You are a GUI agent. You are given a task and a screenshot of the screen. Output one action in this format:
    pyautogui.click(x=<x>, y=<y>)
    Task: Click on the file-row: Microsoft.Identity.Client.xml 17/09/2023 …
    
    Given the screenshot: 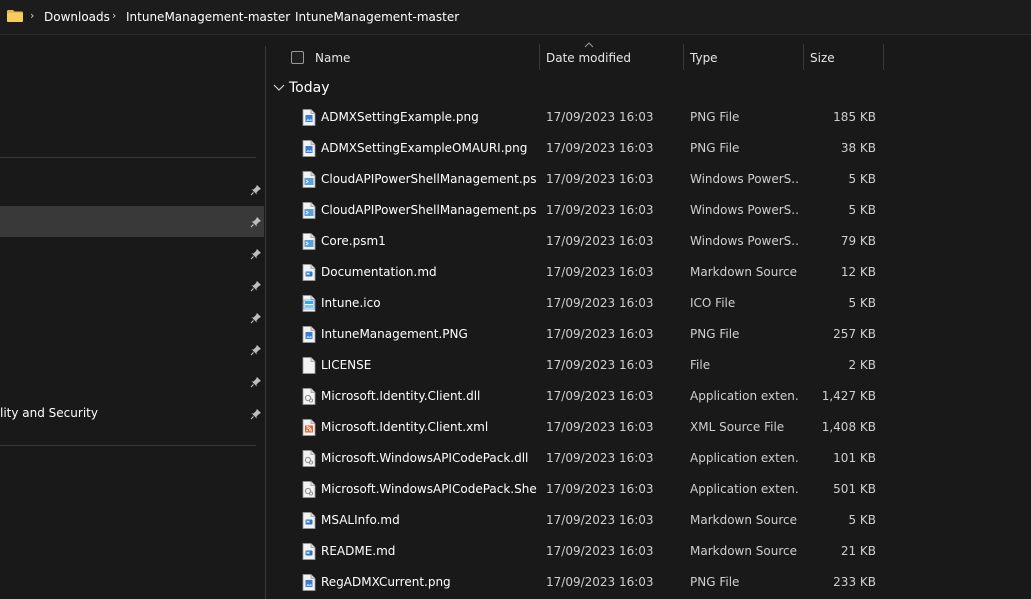 What is the action you would take?
    pyautogui.click(x=645, y=427)
    